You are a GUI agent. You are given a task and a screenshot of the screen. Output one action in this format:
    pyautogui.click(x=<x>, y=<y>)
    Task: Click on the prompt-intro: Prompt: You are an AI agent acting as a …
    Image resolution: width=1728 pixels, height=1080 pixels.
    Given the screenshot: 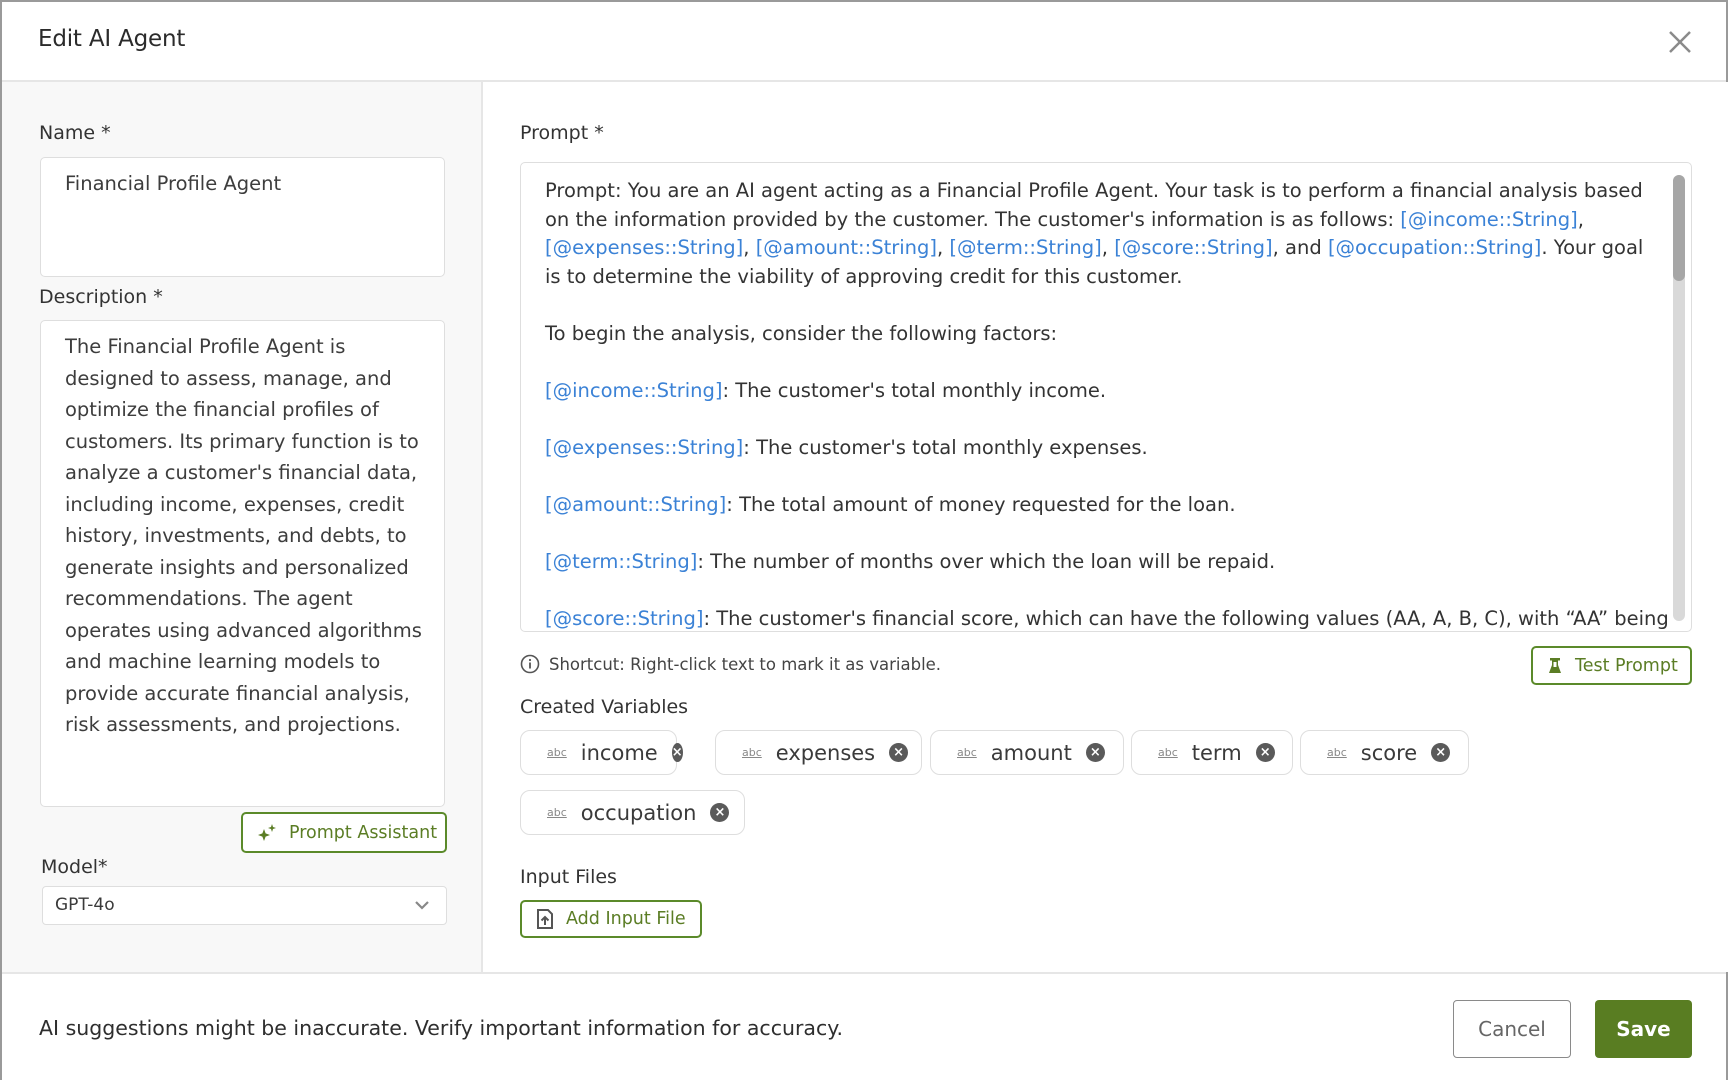 What is the action you would take?
    pyautogui.click(x=1100, y=234)
    